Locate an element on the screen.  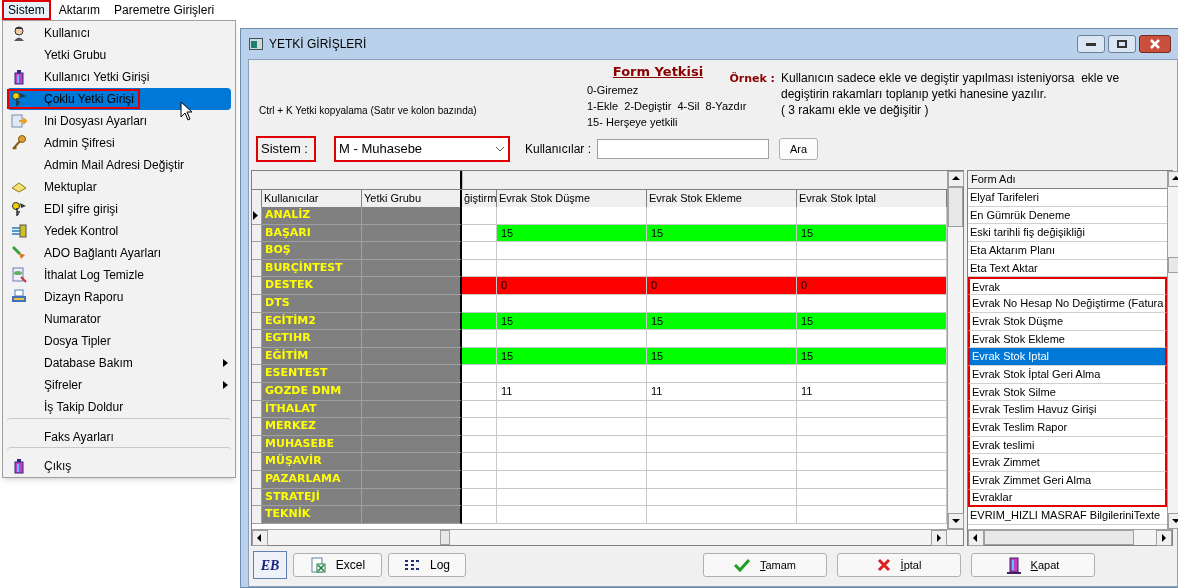
form-list-item: Eta Aktarım Planı is located at coordinates (1068, 251).